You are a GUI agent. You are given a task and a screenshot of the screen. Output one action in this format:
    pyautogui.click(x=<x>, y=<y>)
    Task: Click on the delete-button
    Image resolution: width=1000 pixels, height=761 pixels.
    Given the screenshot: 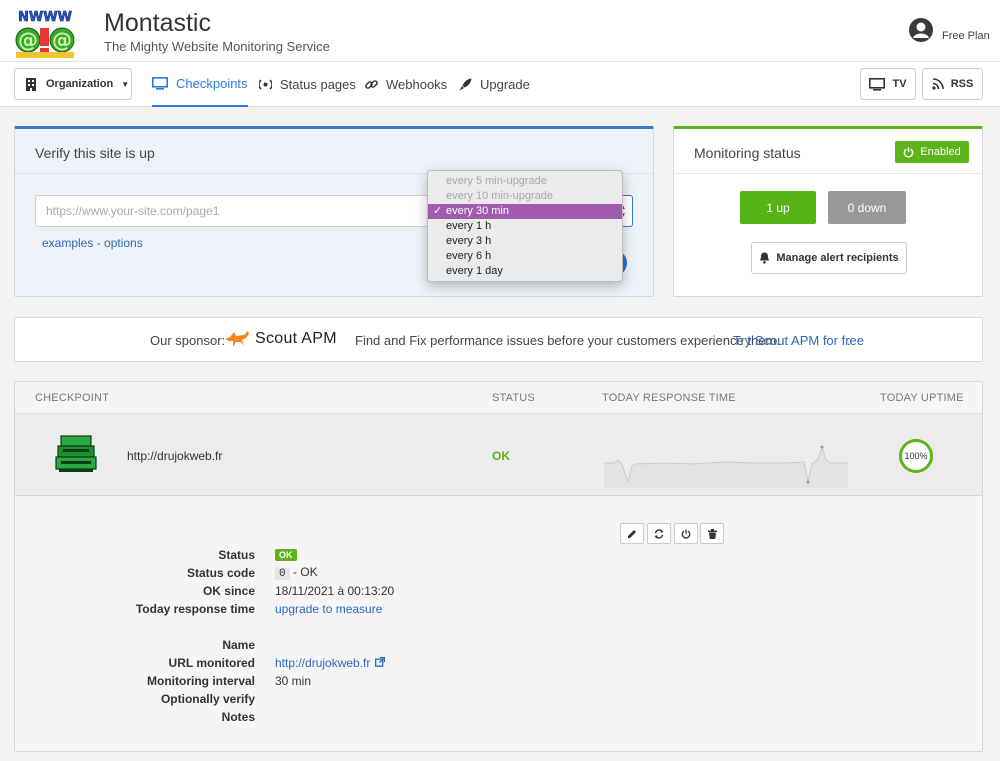 What is the action you would take?
    pyautogui.click(x=712, y=533)
    